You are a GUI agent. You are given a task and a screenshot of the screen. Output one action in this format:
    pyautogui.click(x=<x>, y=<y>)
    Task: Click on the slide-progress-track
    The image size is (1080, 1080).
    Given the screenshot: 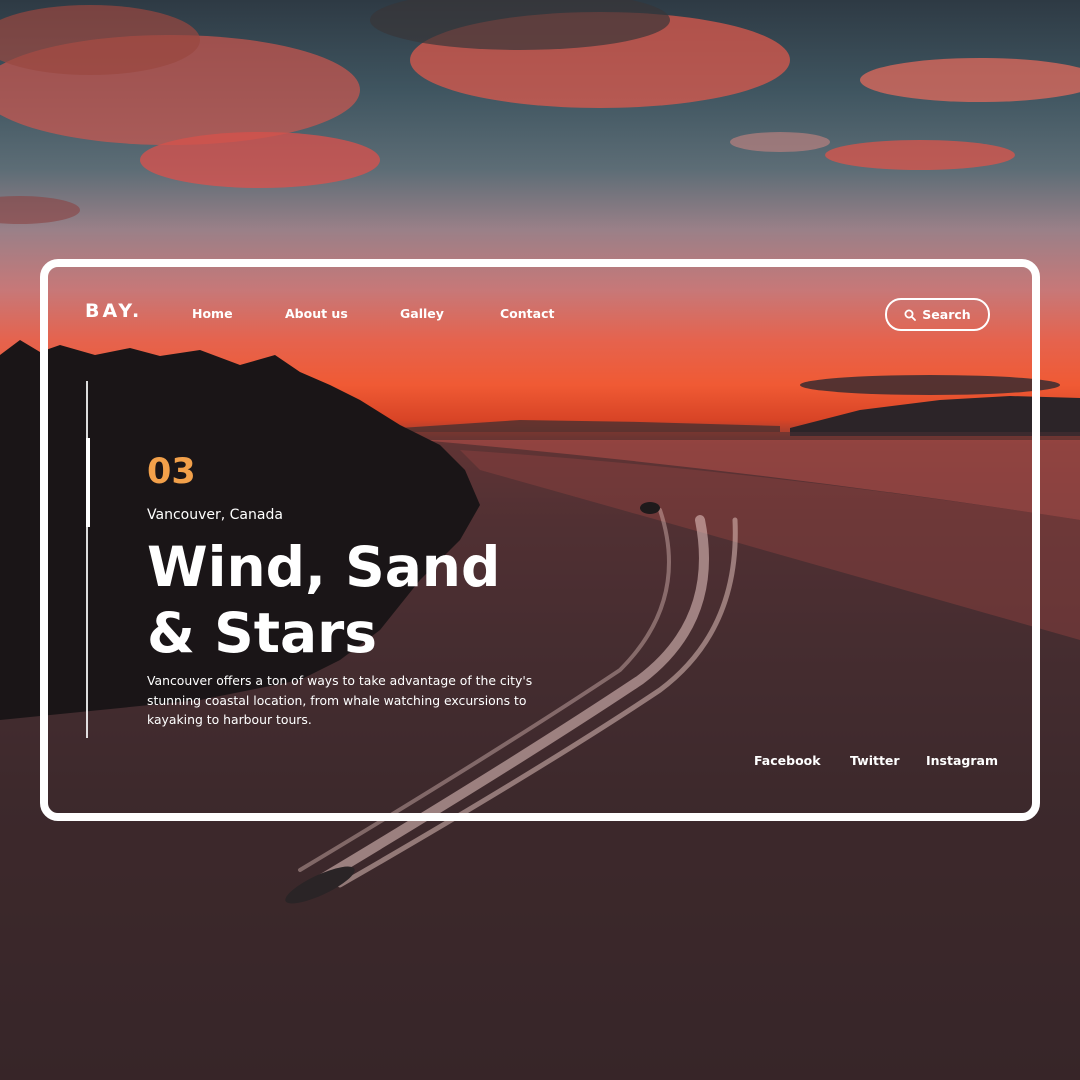 What is the action you would take?
    pyautogui.click(x=87, y=559)
    